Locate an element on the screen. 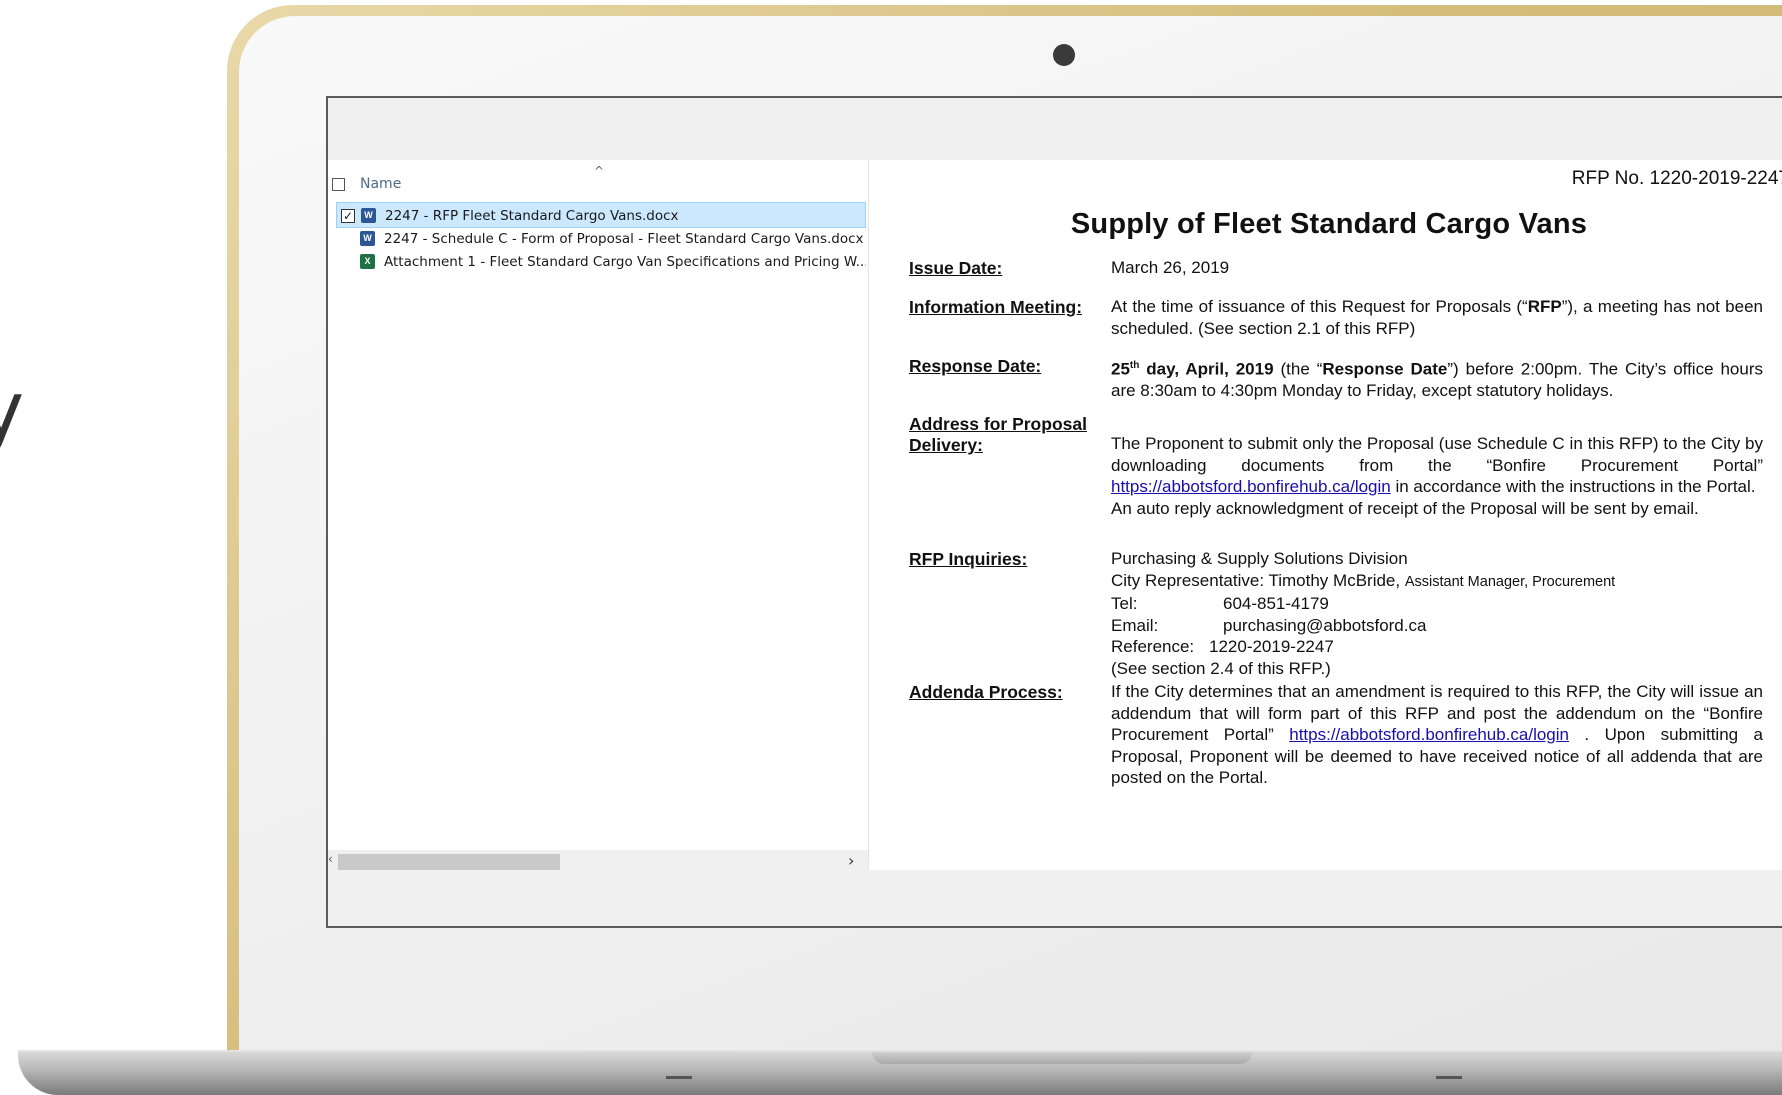 This screenshot has height=1095, width=1782. scroll-right-icon: › is located at coordinates (851, 860).